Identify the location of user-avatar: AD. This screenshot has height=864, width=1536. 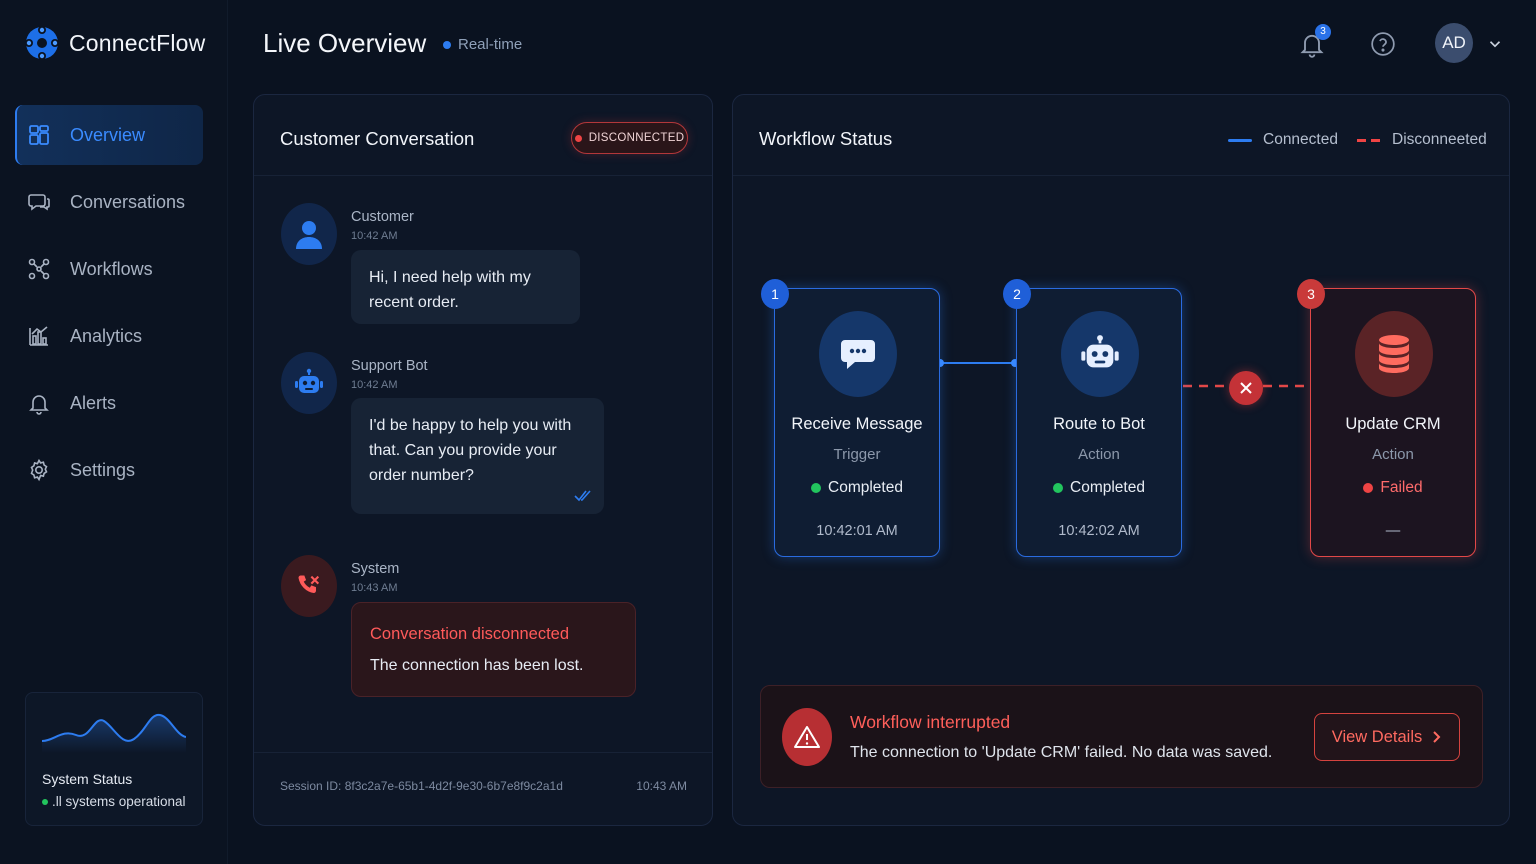
(1454, 43).